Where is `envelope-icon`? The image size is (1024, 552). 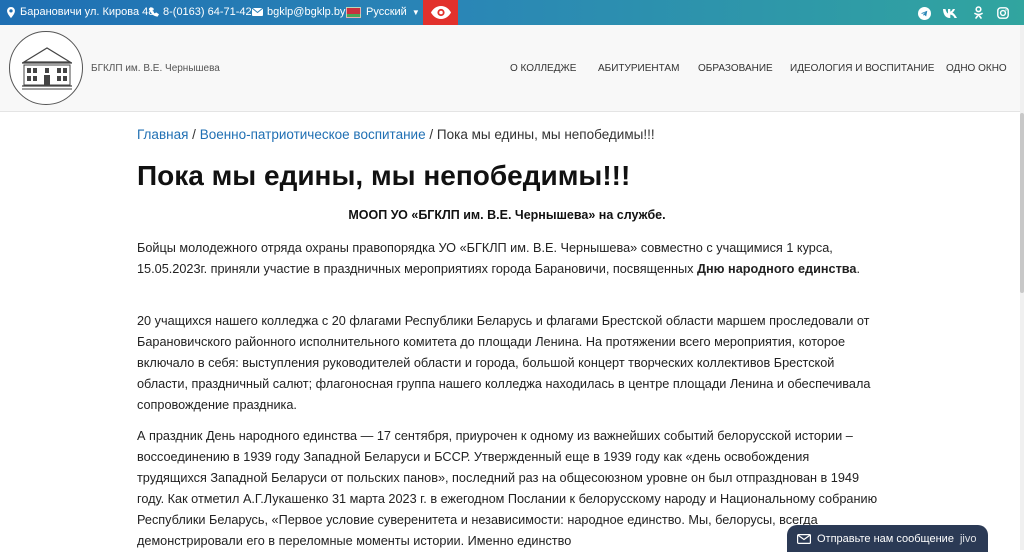 envelope-icon is located at coordinates (257, 12).